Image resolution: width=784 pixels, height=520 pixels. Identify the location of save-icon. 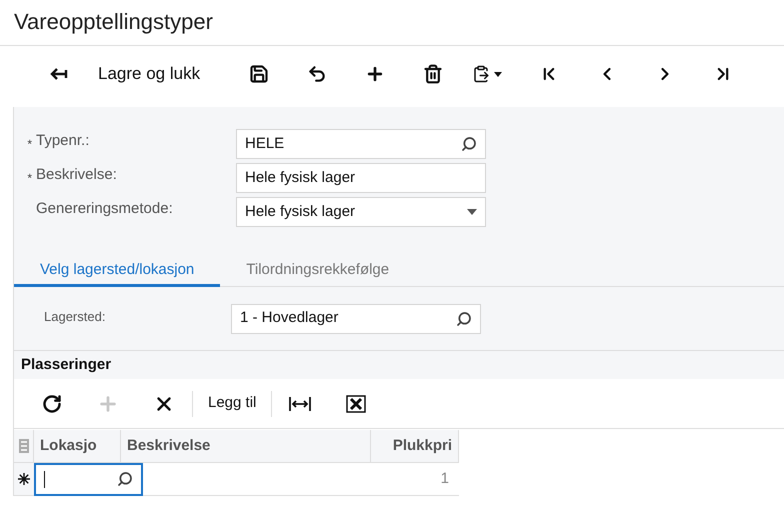
(259, 74).